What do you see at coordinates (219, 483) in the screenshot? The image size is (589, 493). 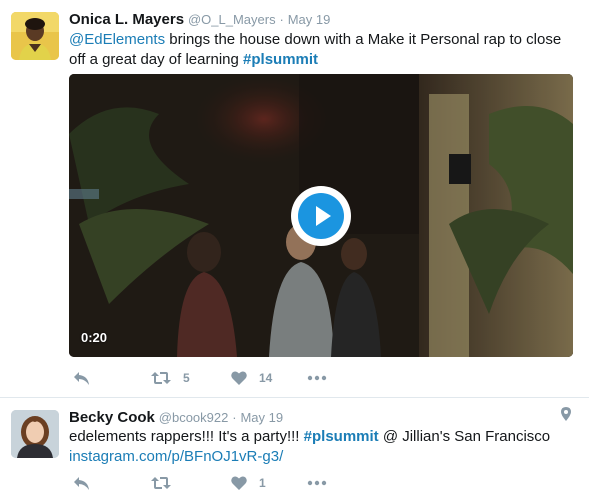 I see `tweet-actions: 1` at bounding box center [219, 483].